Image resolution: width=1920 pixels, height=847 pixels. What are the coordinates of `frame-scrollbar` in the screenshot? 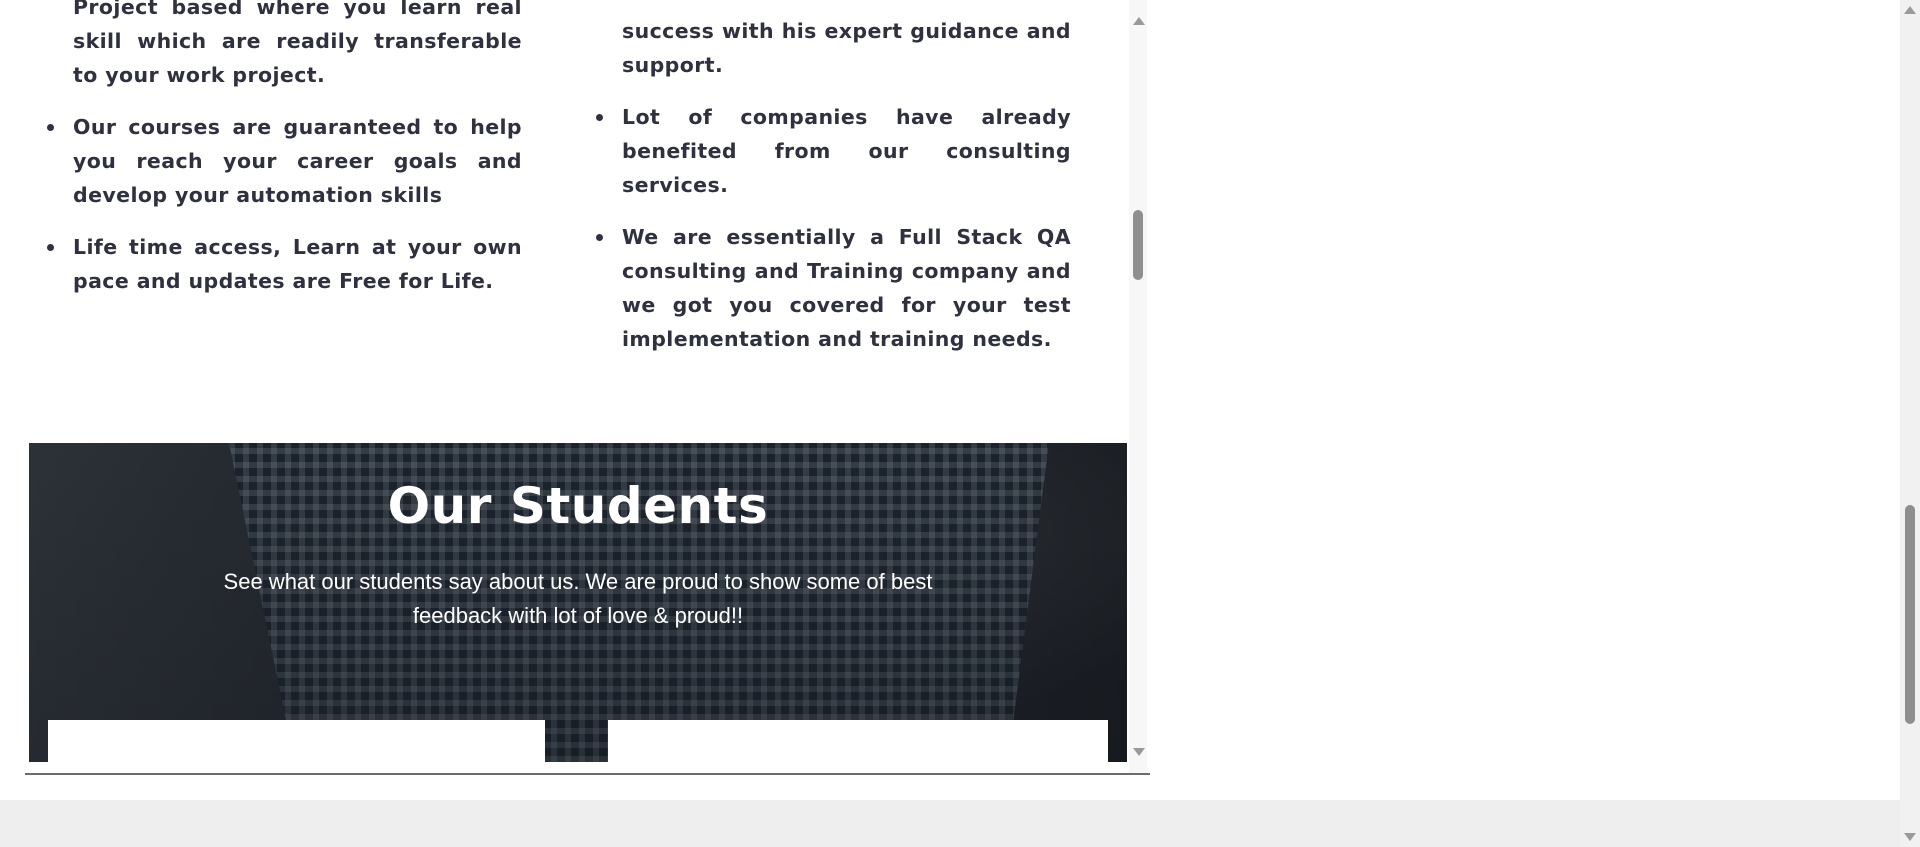 It's located at (1138, 387).